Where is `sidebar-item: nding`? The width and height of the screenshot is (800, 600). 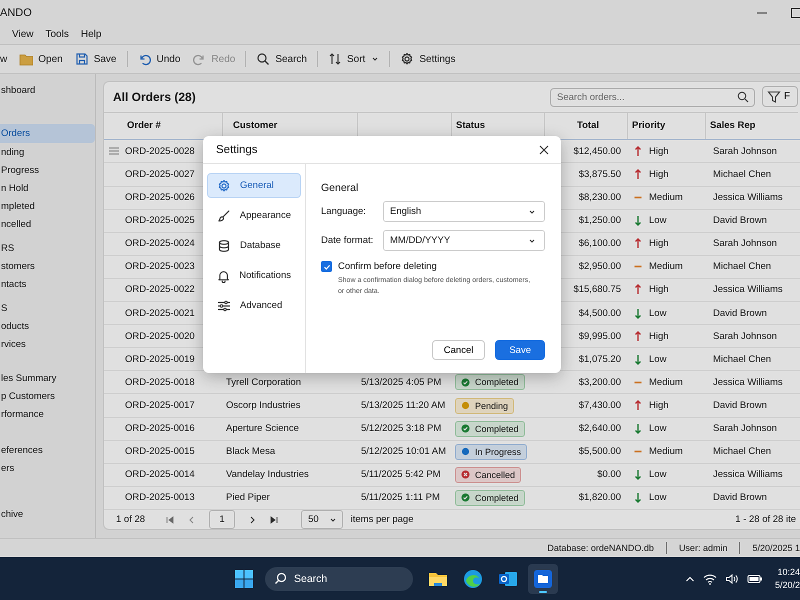 sidebar-item: nding is located at coordinates (47, 153).